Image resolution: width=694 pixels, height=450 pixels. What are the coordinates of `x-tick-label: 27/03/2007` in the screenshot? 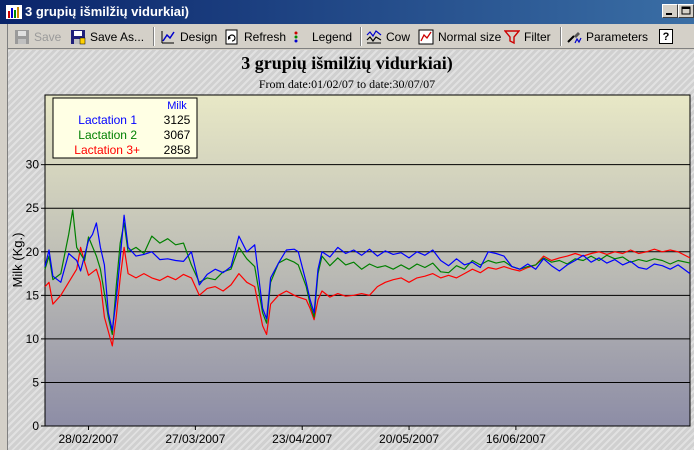 It's located at (195, 439).